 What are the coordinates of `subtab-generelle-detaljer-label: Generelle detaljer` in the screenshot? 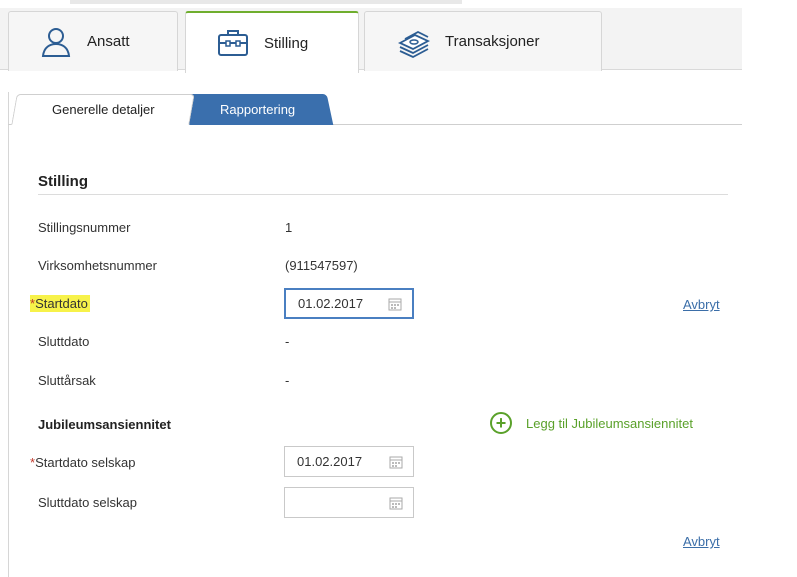 It's located at (103, 109).